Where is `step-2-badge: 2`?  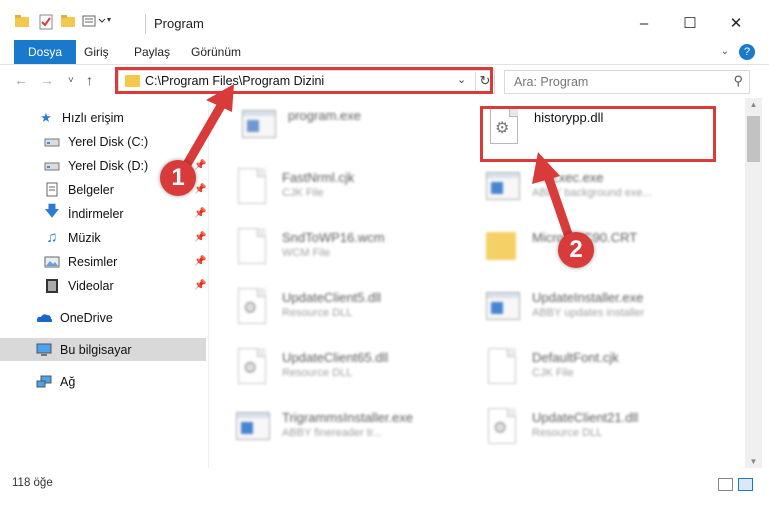
step-2-badge: 2 is located at coordinates (576, 250).